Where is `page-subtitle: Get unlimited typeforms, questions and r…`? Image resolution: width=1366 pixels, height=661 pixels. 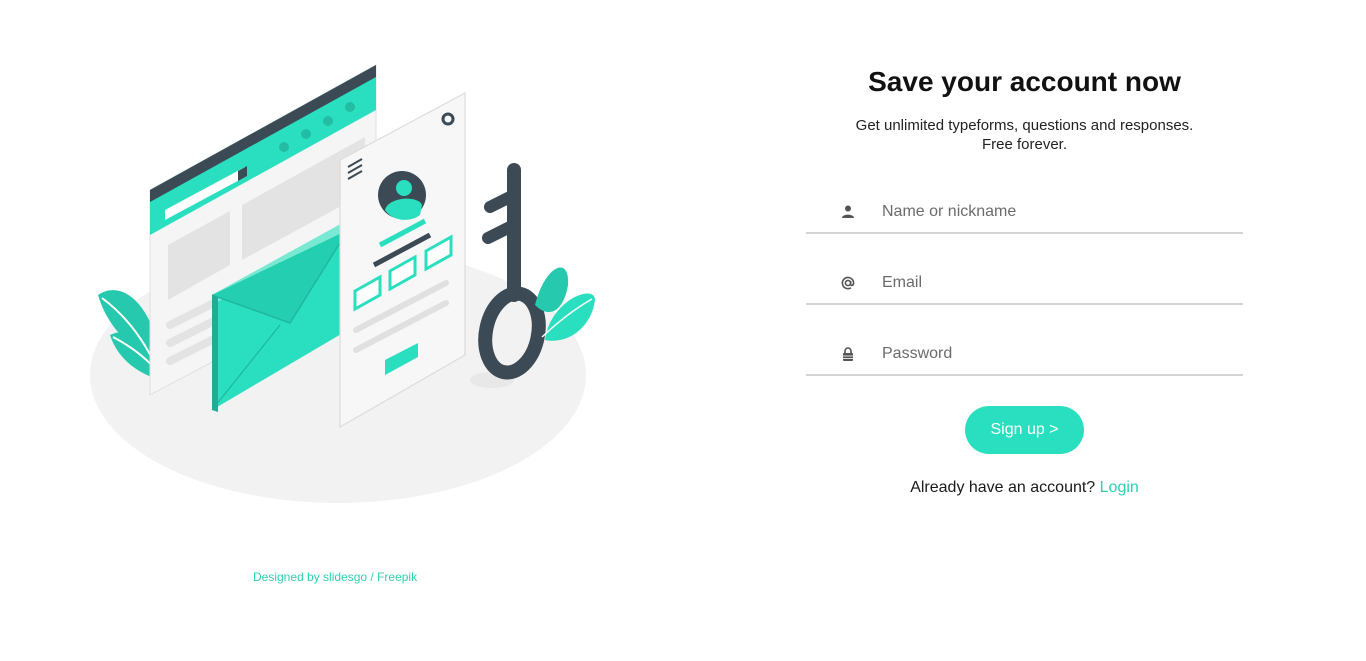
page-subtitle: Get unlimited typeforms, questions and r… is located at coordinates (1024, 135).